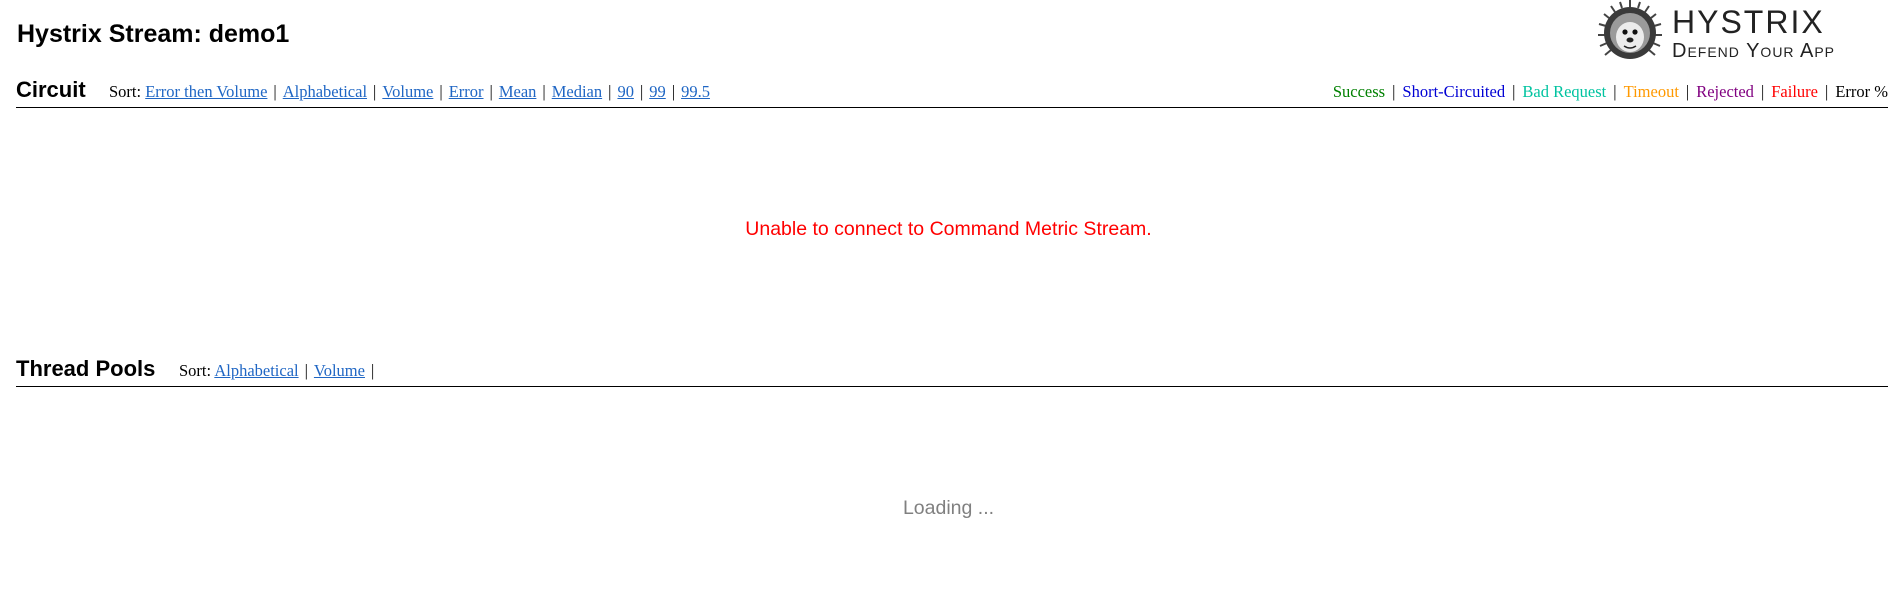  What do you see at coordinates (86, 368) in the screenshot?
I see `thread-pools-title: Thread Pools` at bounding box center [86, 368].